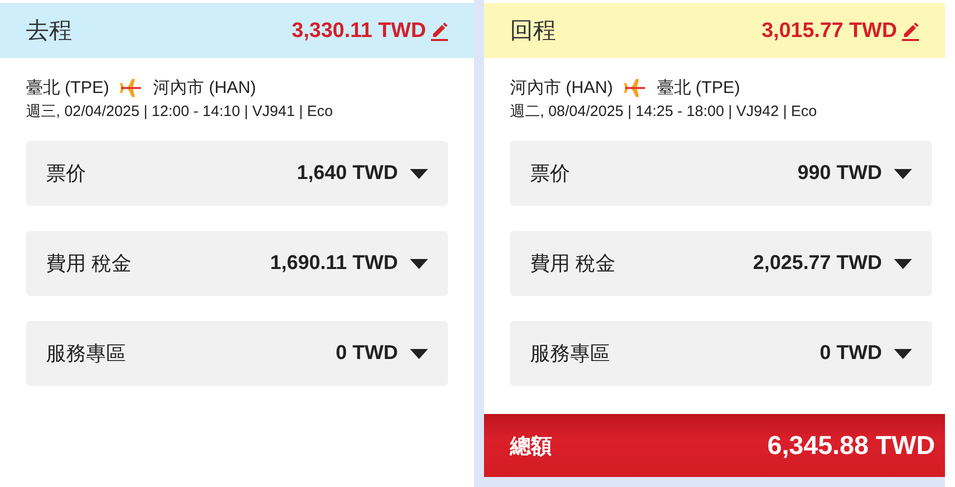 This screenshot has width=955, height=487. I want to click on fare-row: 票价 1,640 TWD, so click(237, 173).